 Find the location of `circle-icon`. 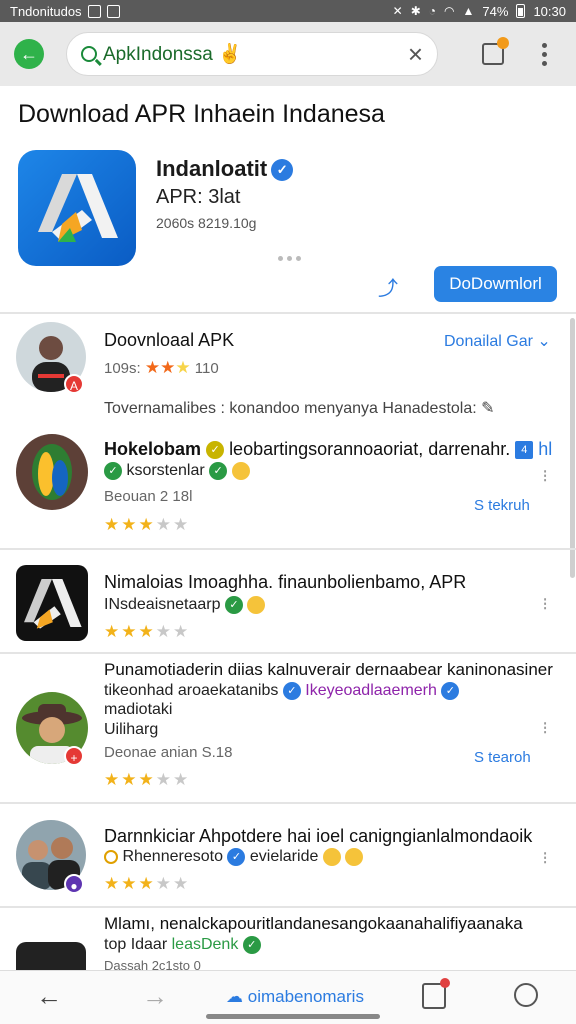

circle-icon is located at coordinates (111, 857).